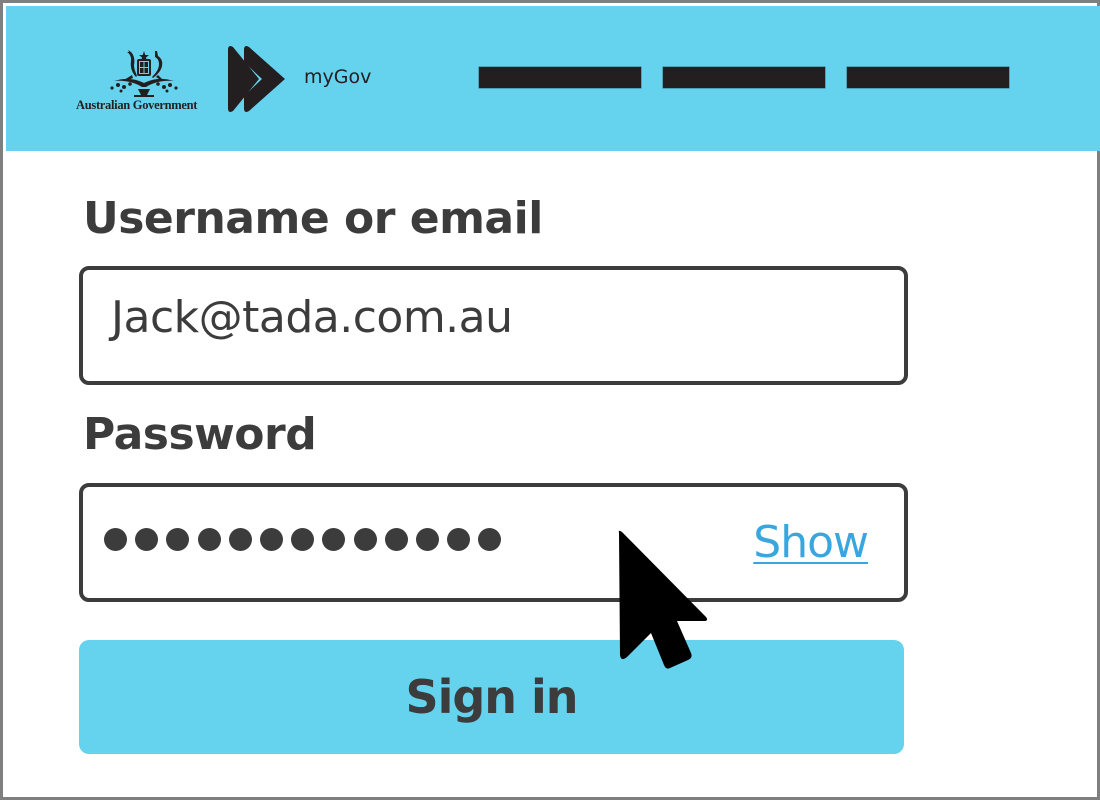 Image resolution: width=1100 pixels, height=800 pixels. Describe the element at coordinates (144, 73) in the screenshot. I see `coat-of-arms-icon` at that location.